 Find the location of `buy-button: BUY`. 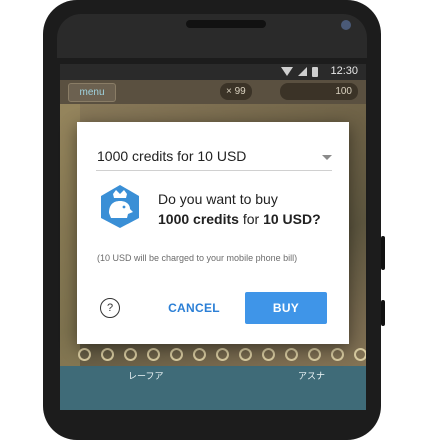

buy-button: BUY is located at coordinates (286, 308).